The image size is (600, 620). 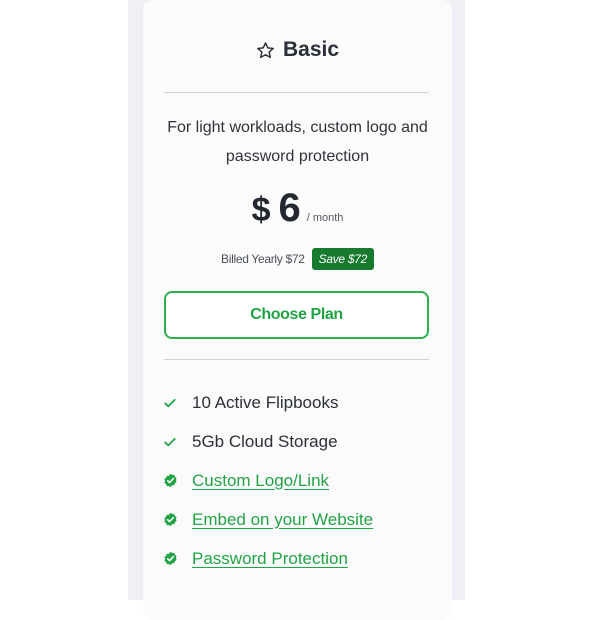 I want to click on price-row: $ 6 / month, so click(x=297, y=208).